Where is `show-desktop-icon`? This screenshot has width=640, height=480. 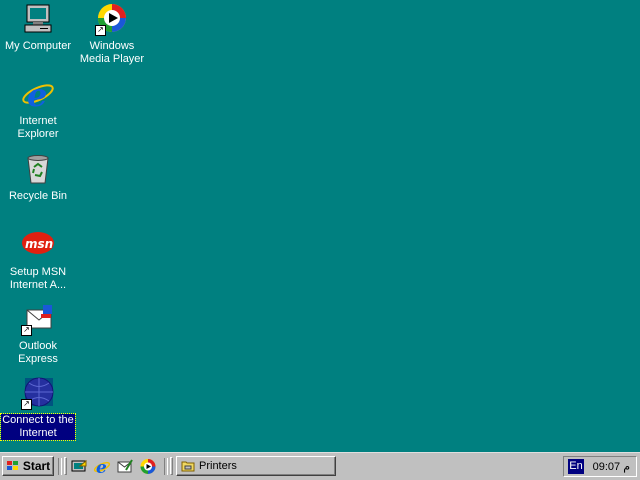 show-desktop-icon is located at coordinates (79, 466).